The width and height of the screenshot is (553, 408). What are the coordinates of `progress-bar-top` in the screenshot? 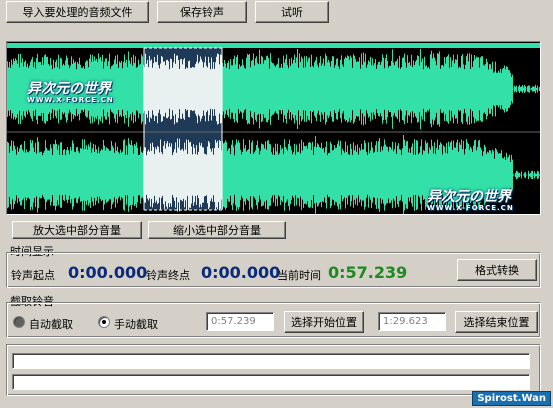 It's located at (271, 361).